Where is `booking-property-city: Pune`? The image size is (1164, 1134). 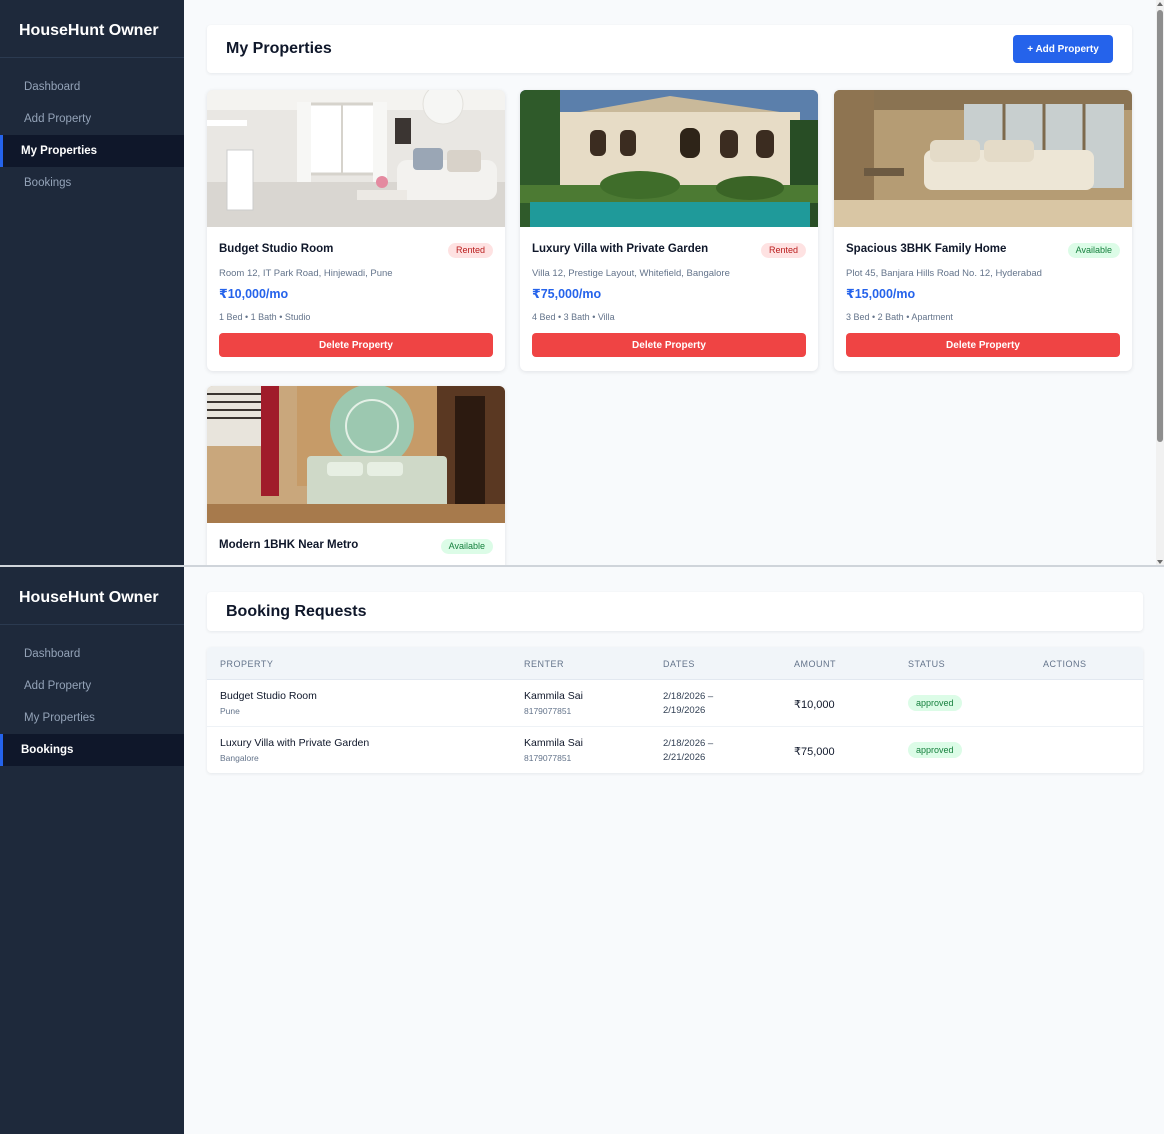 booking-property-city: Pune is located at coordinates (230, 711).